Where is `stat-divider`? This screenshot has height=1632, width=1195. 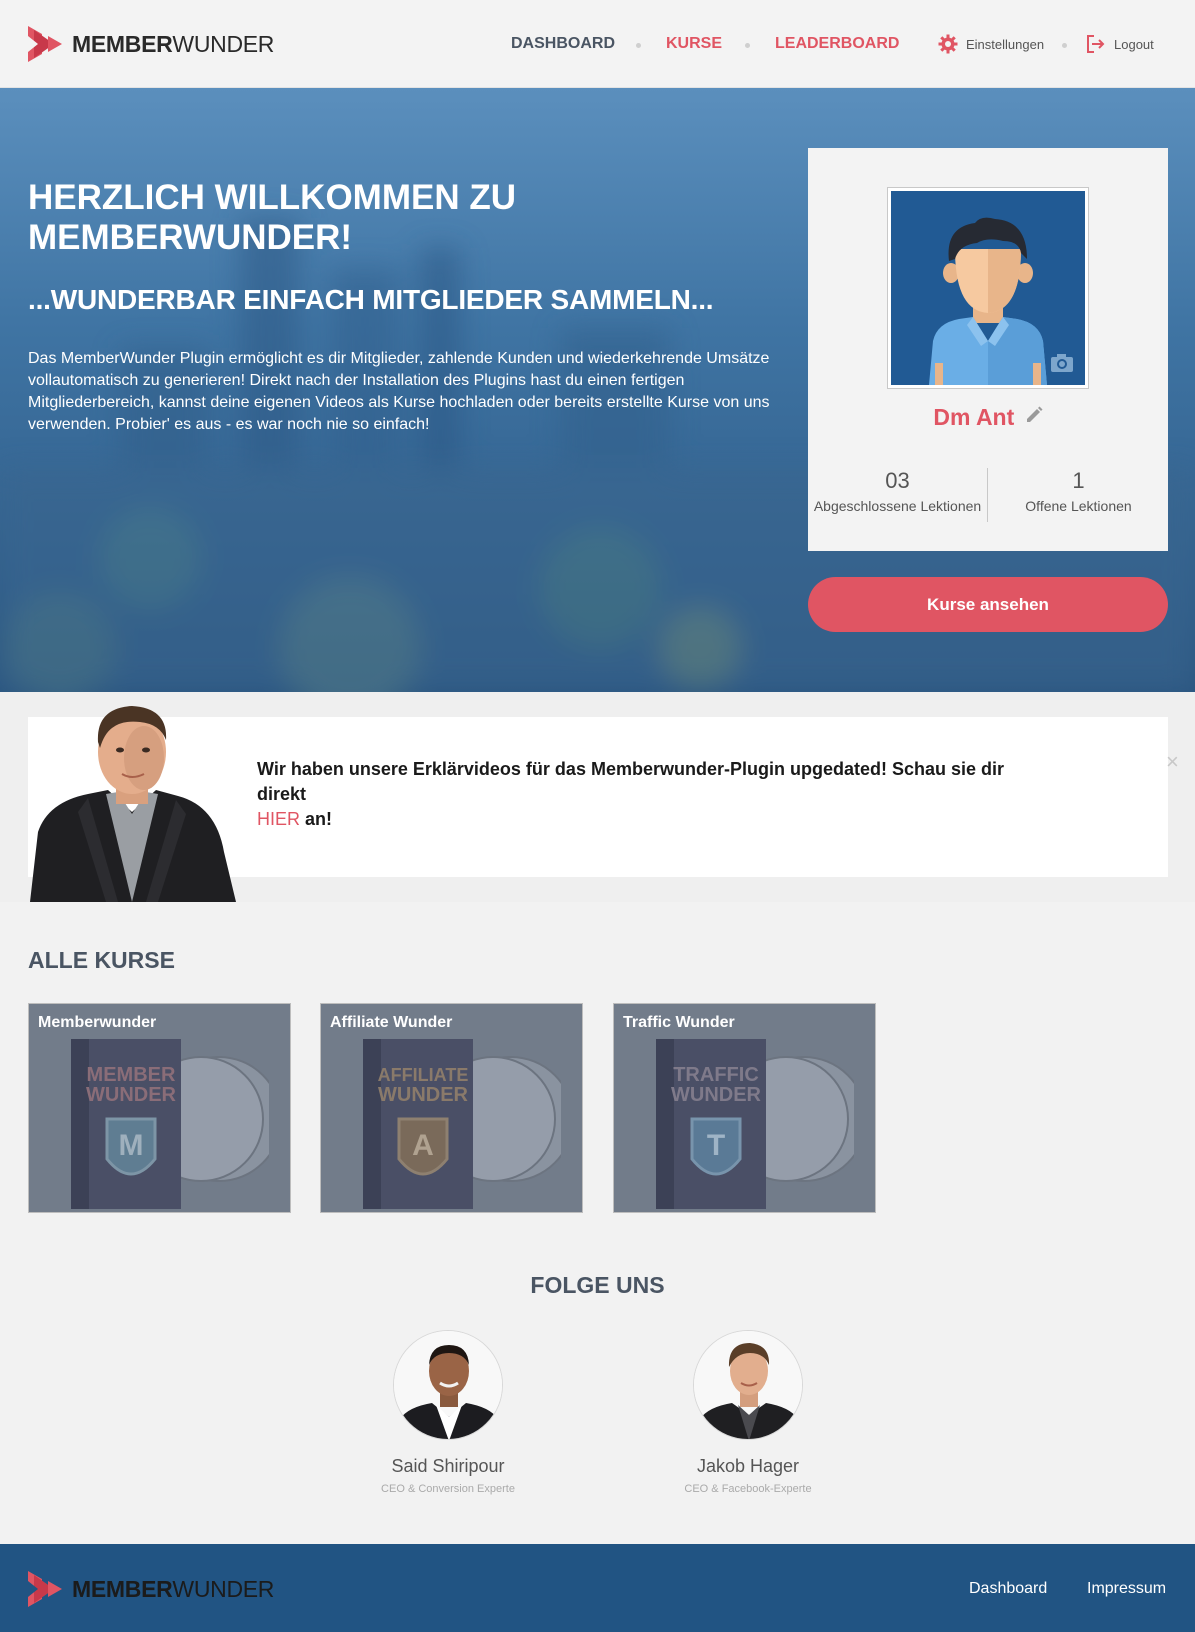 stat-divider is located at coordinates (987, 495).